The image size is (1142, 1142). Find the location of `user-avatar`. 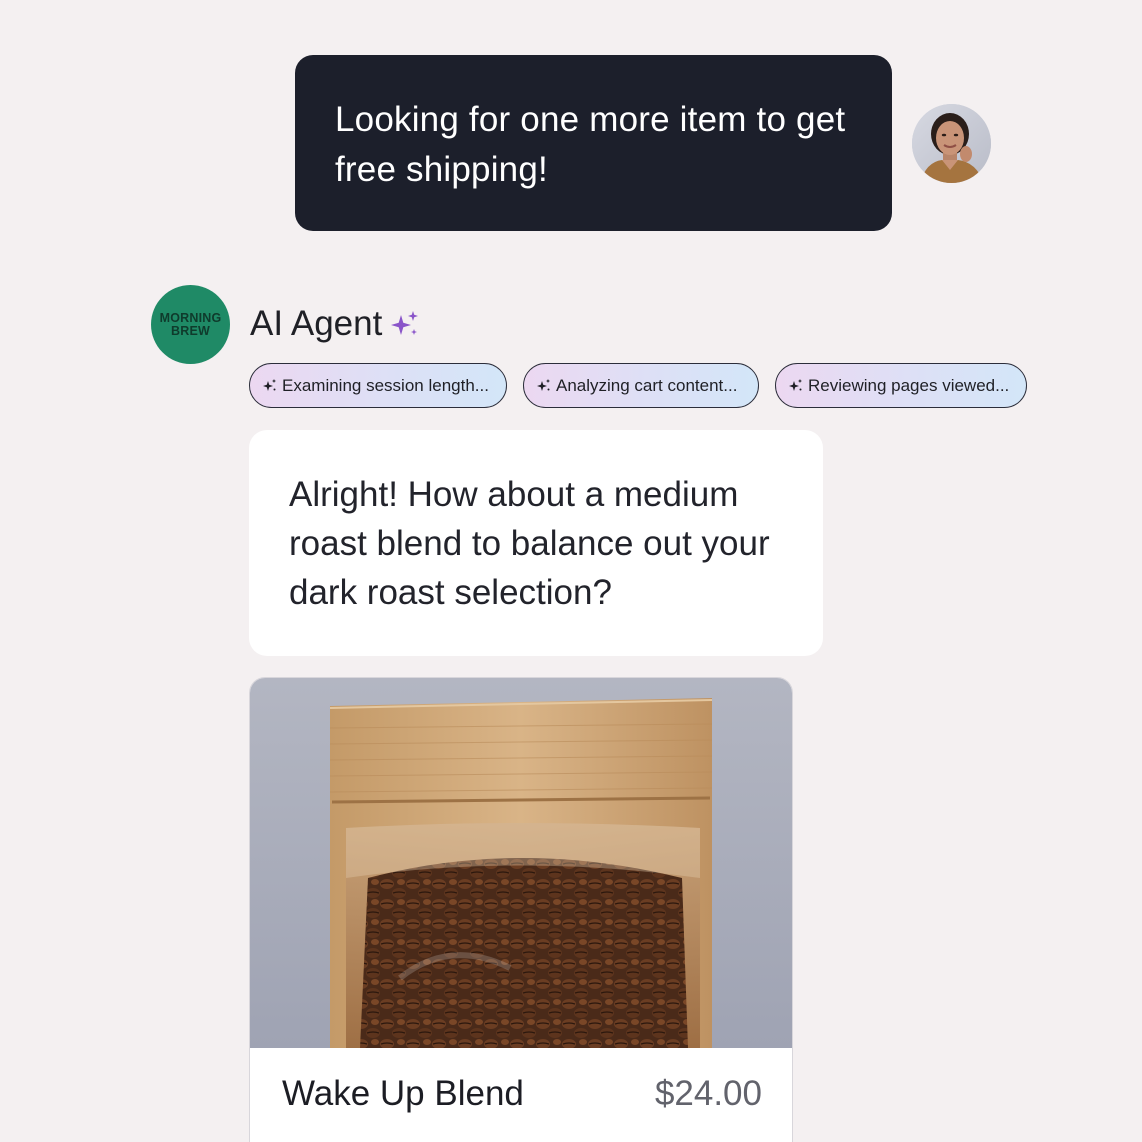

user-avatar is located at coordinates (951, 143).